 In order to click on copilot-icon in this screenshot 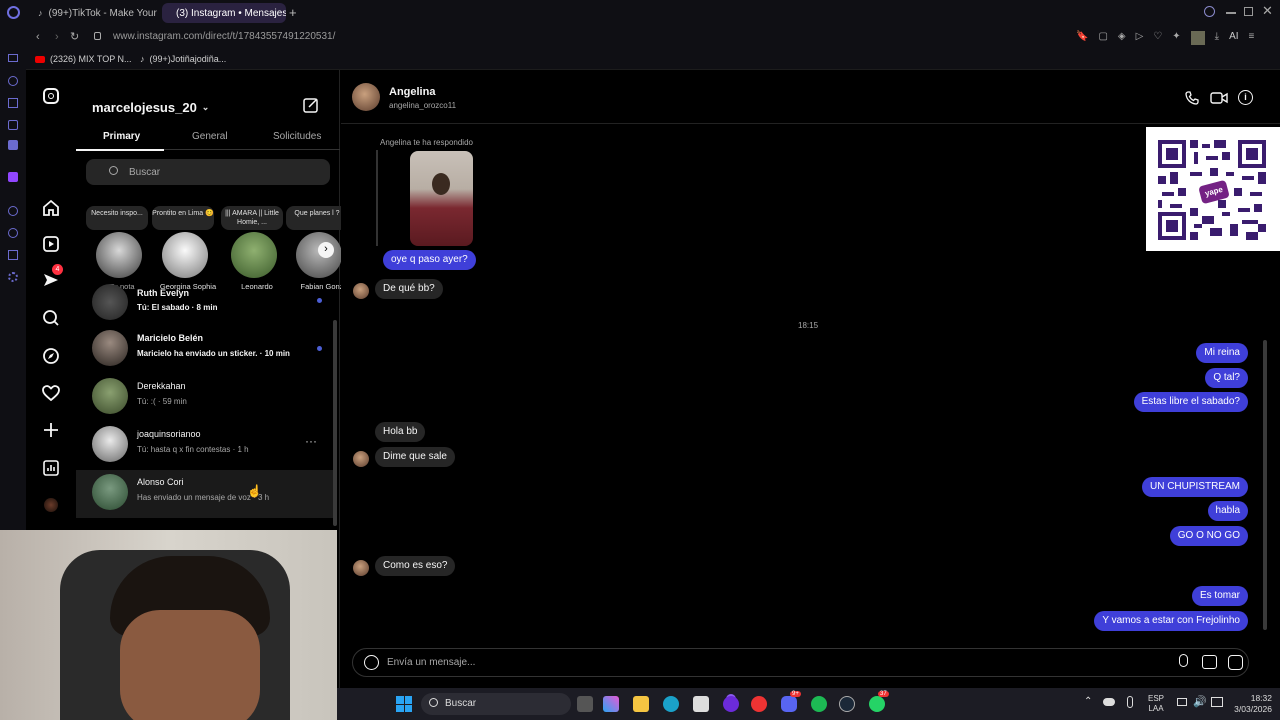, I will do `click(611, 704)`.